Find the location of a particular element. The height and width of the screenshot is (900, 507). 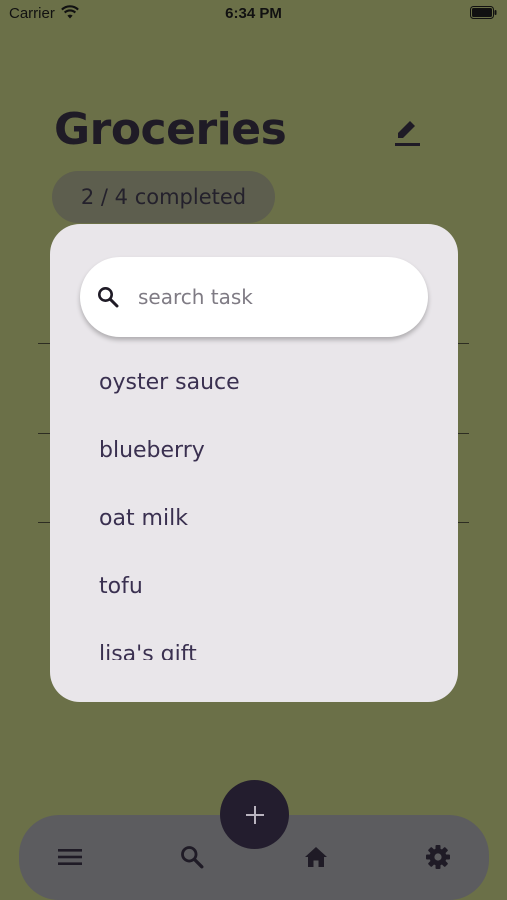

search-input is located at coordinates (273, 297).